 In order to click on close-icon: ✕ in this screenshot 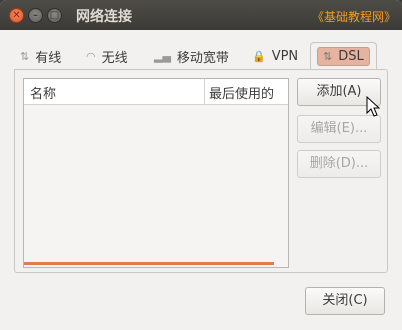, I will do `click(16, 15)`.